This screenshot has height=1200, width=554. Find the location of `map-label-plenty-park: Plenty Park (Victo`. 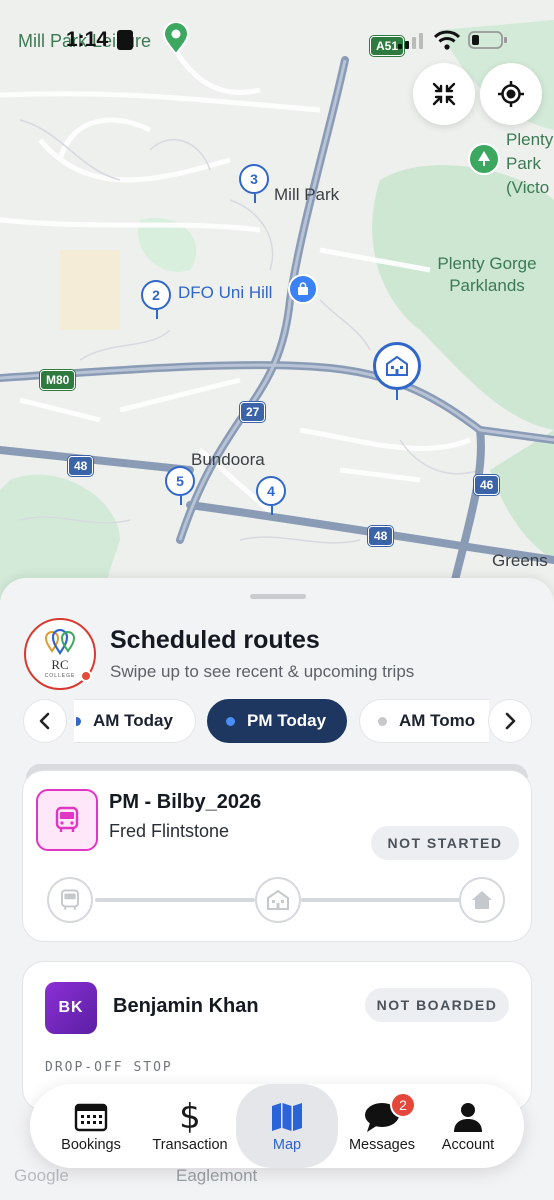

map-label-plenty-park: Plenty Park (Victo is located at coordinates (530, 163).